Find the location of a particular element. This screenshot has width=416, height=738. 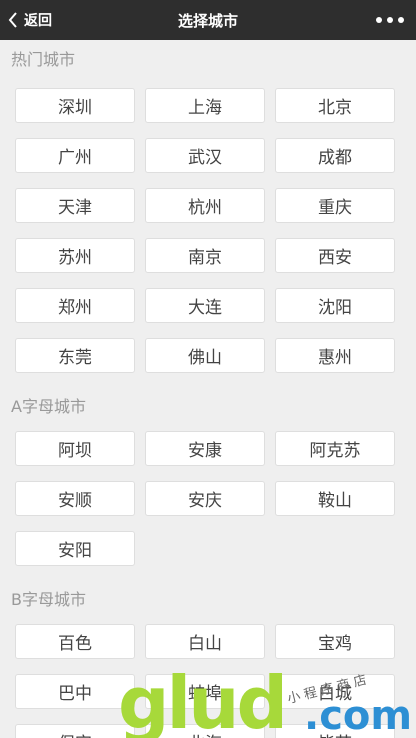

city-button: 佛山 is located at coordinates (205, 355).